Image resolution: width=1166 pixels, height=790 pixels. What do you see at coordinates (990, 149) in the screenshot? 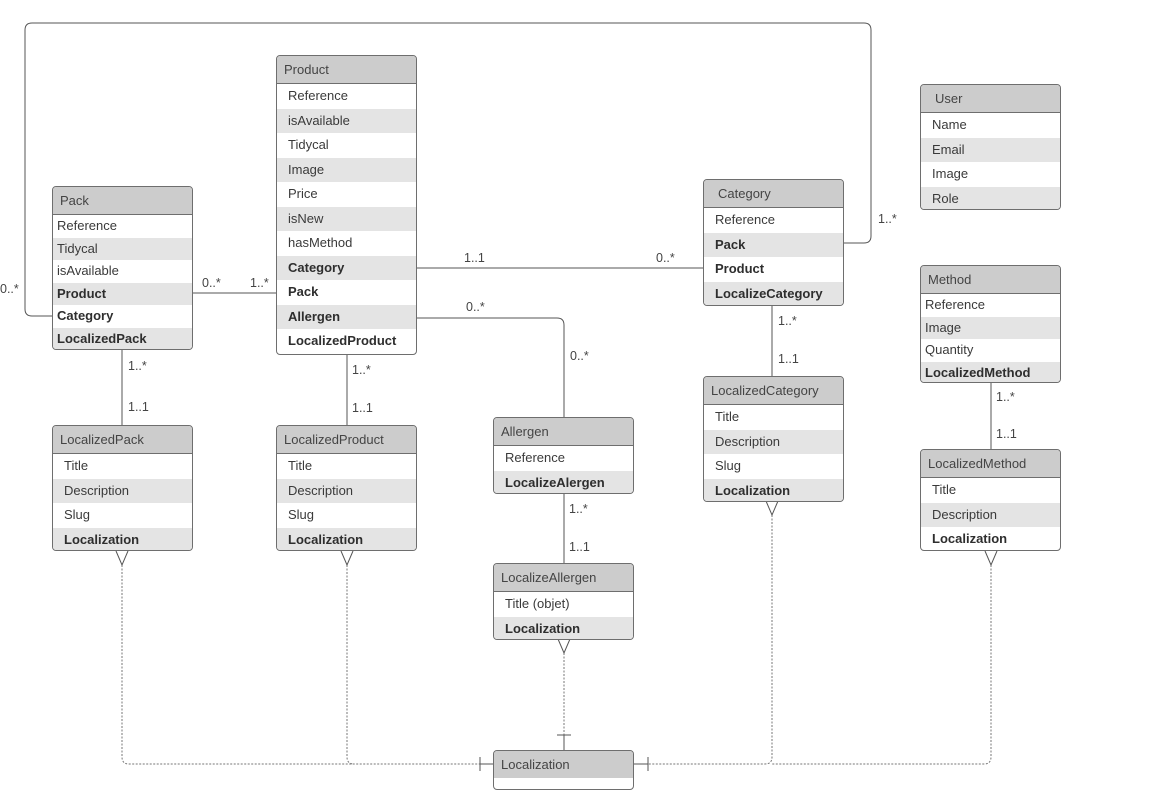
I see `field-row: Email` at bounding box center [990, 149].